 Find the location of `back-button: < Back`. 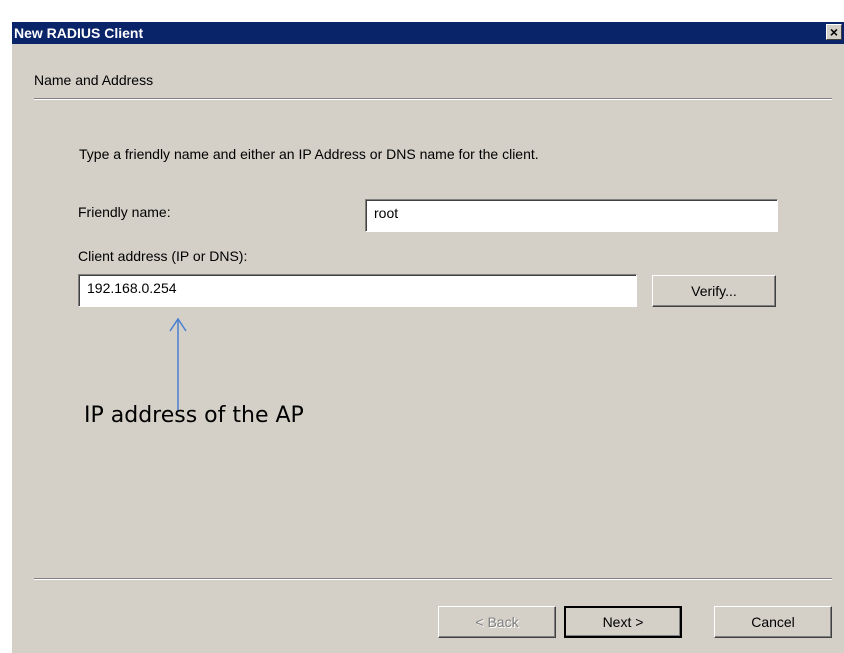

back-button: < Back is located at coordinates (497, 622).